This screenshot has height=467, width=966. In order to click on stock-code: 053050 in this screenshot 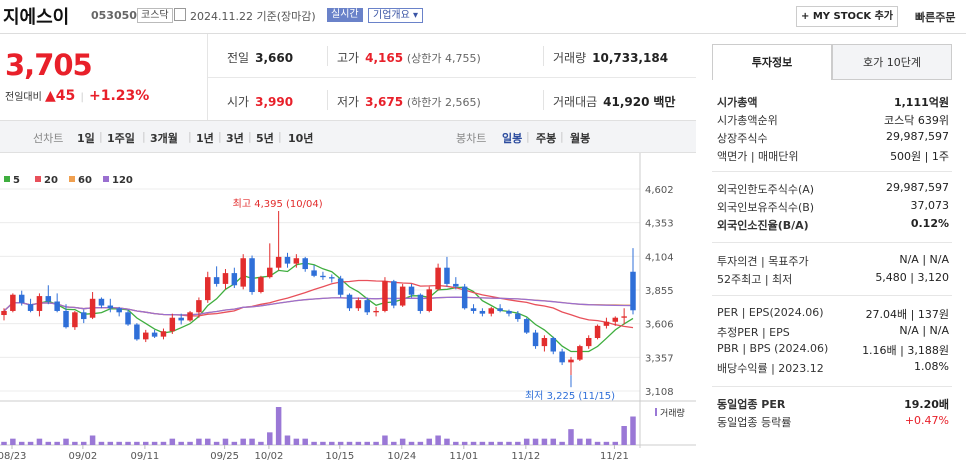, I will do `click(114, 15)`.